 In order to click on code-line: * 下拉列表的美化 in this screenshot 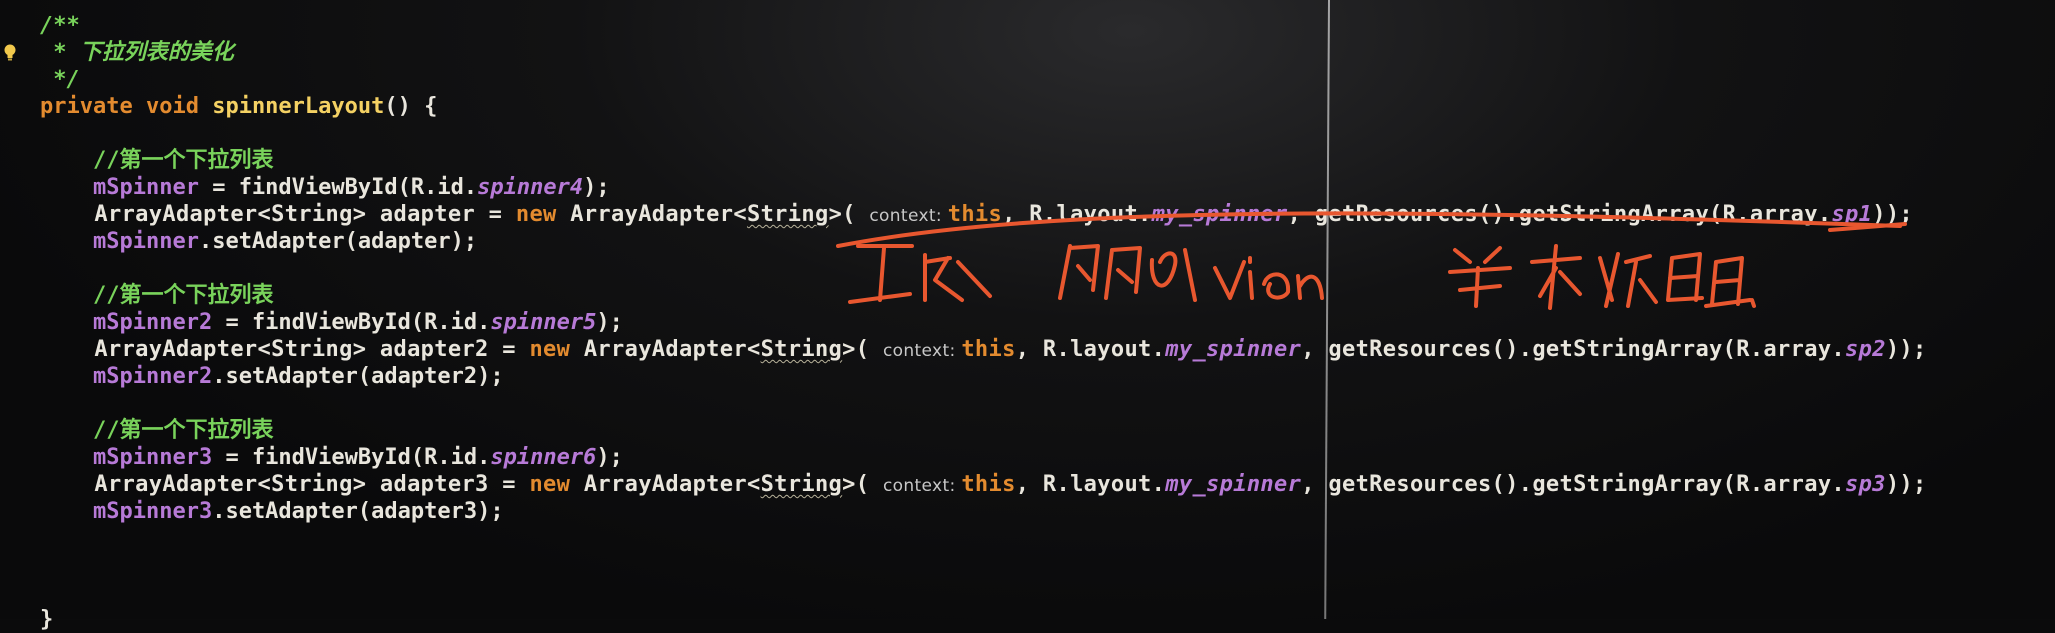, I will do `click(983, 52)`.